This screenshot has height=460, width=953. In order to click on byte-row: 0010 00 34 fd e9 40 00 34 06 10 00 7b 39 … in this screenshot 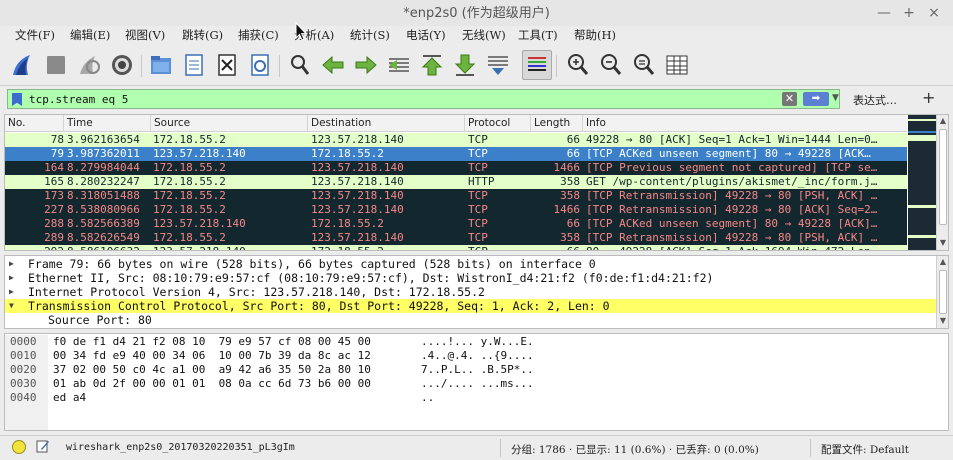, I will do `click(476, 356)`.